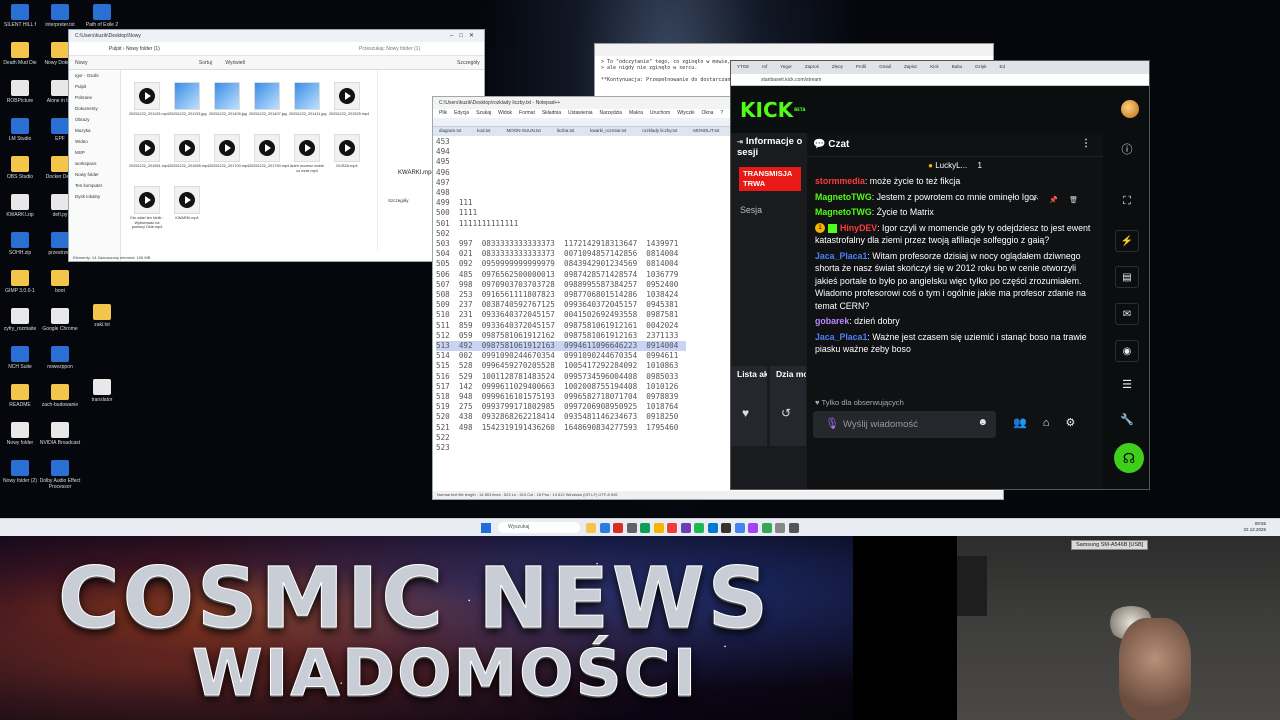 The height and width of the screenshot is (720, 1280). Describe the element at coordinates (60, 320) in the screenshot. I see `desktop-icon: Google Chrome` at that location.